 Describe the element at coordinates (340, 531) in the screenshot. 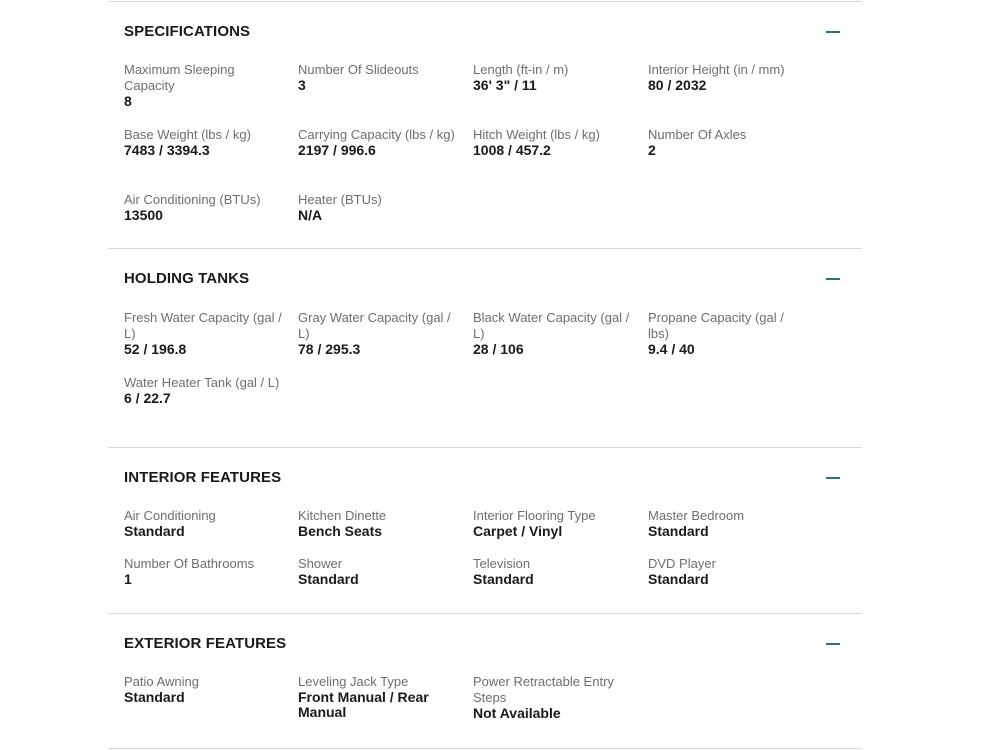

I see `spec-value: Bench Seats` at that location.